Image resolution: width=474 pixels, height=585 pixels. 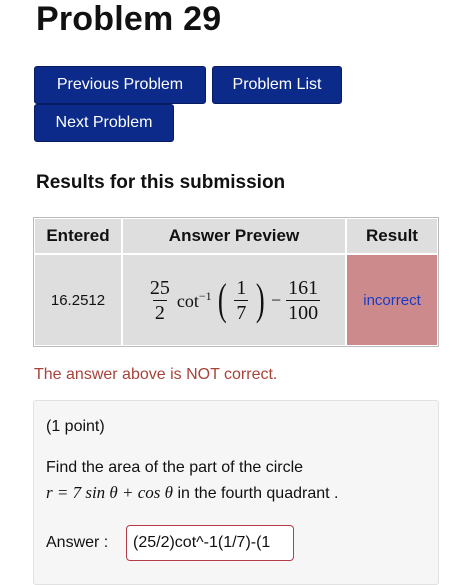 I want to click on polar-equation: r = 7 sin θ + cos θ, so click(x=110, y=492).